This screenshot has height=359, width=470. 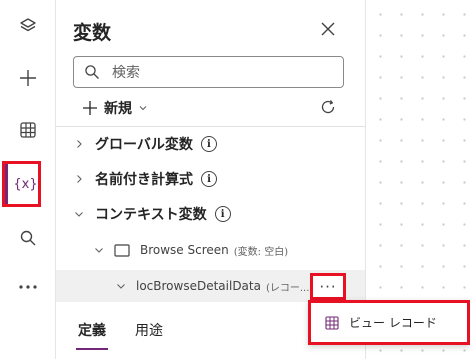 I want to click on more-icon, so click(x=27, y=287).